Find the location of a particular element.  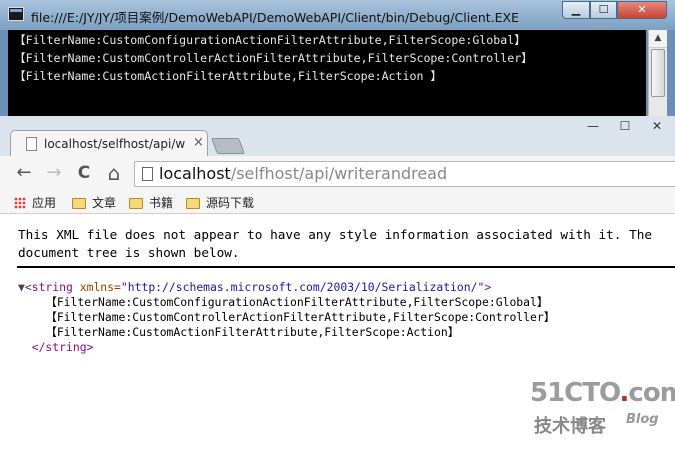

collapse-toggle-icon: ▼ is located at coordinates (21, 287).